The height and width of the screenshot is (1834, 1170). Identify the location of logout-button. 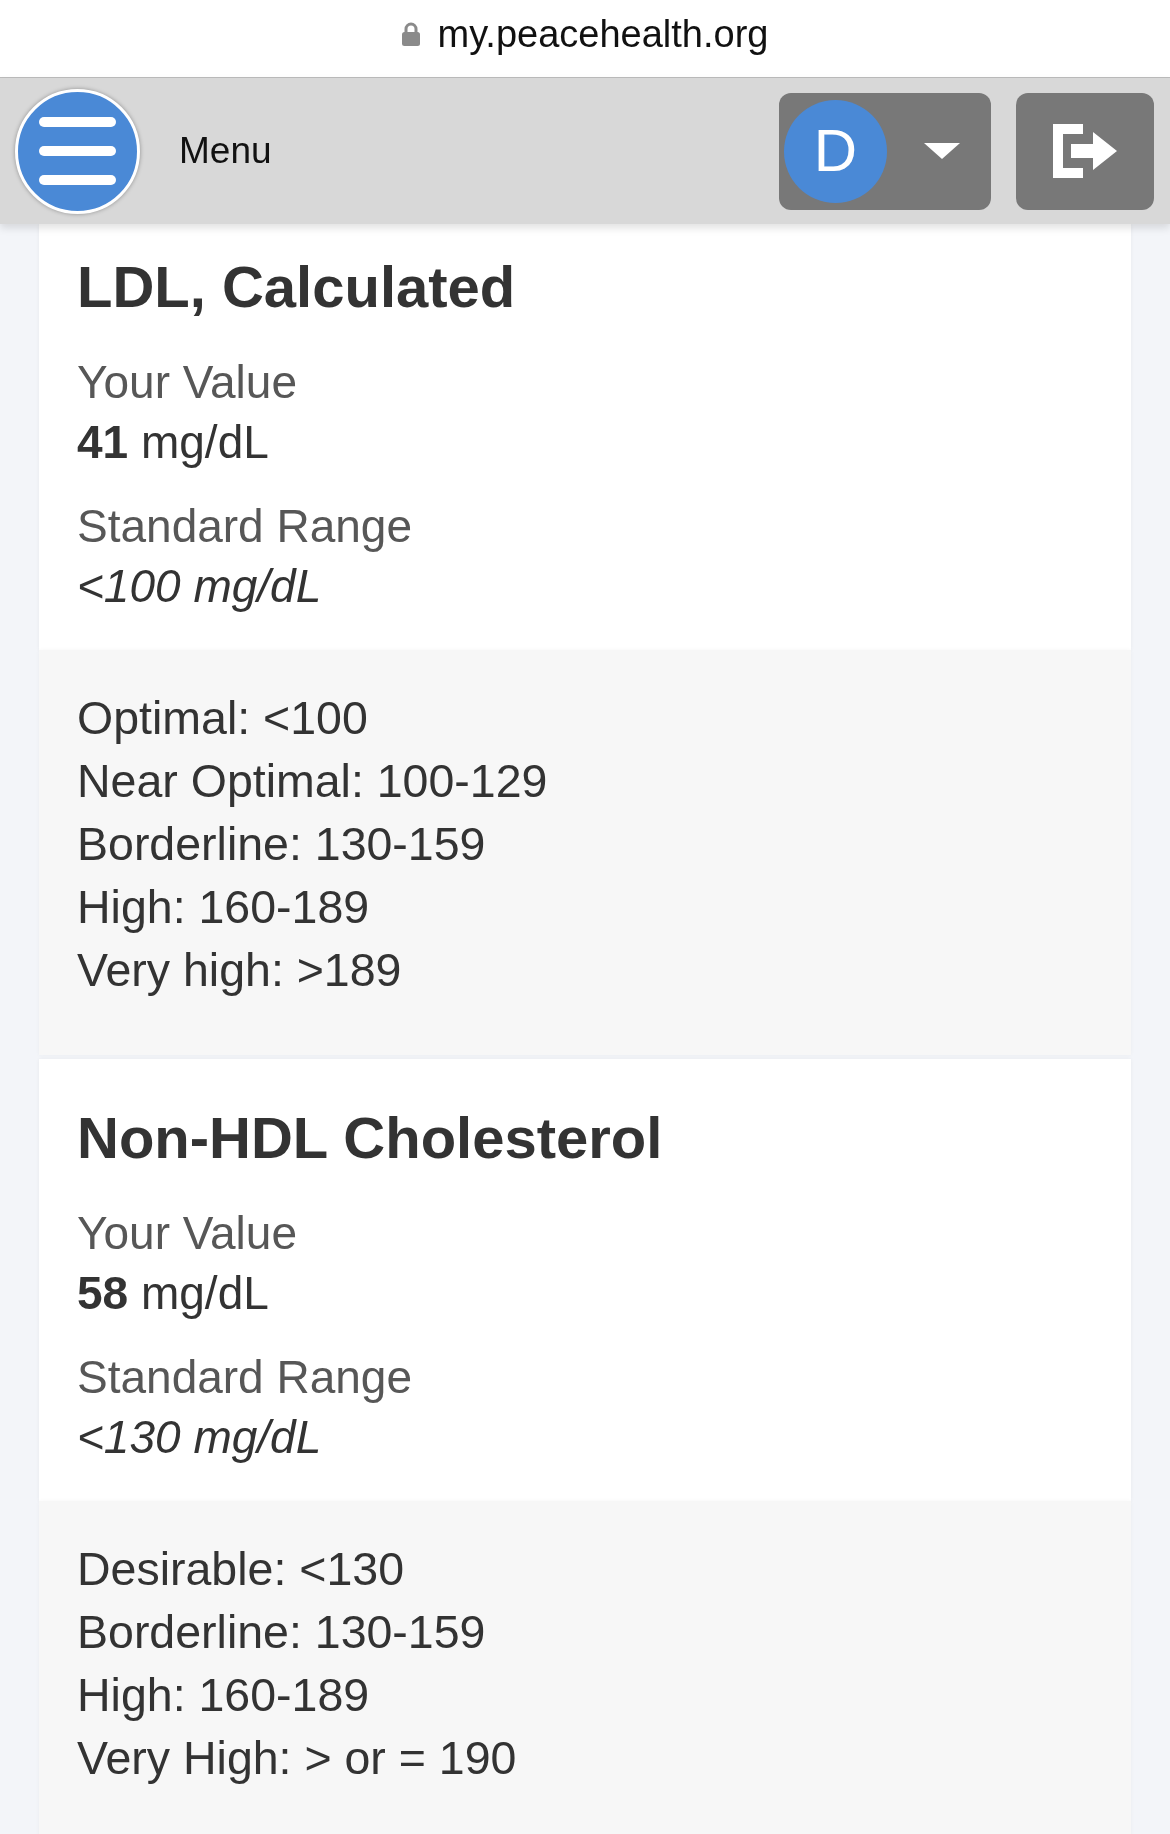
(1085, 151).